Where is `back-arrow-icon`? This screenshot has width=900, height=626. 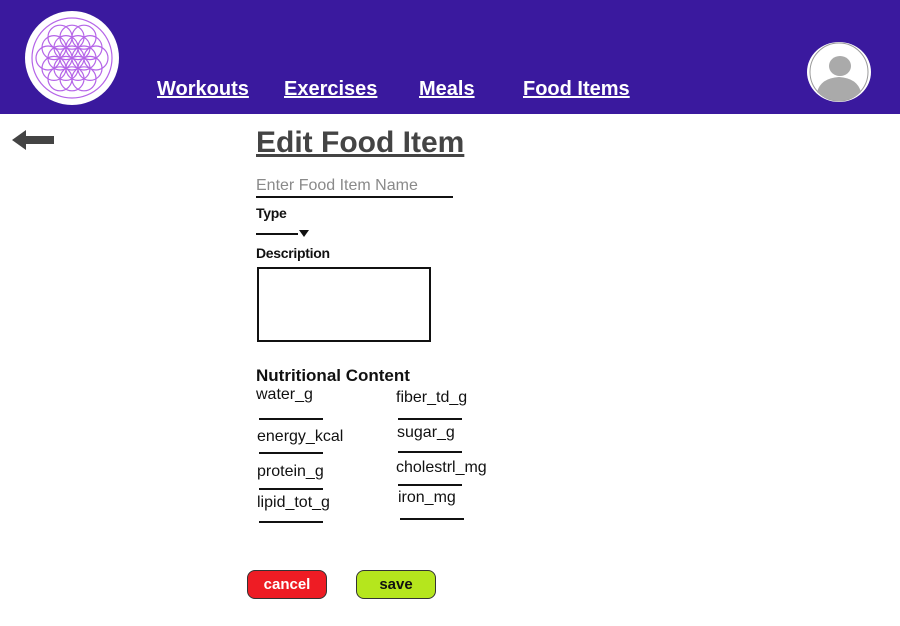 back-arrow-icon is located at coordinates (34, 140).